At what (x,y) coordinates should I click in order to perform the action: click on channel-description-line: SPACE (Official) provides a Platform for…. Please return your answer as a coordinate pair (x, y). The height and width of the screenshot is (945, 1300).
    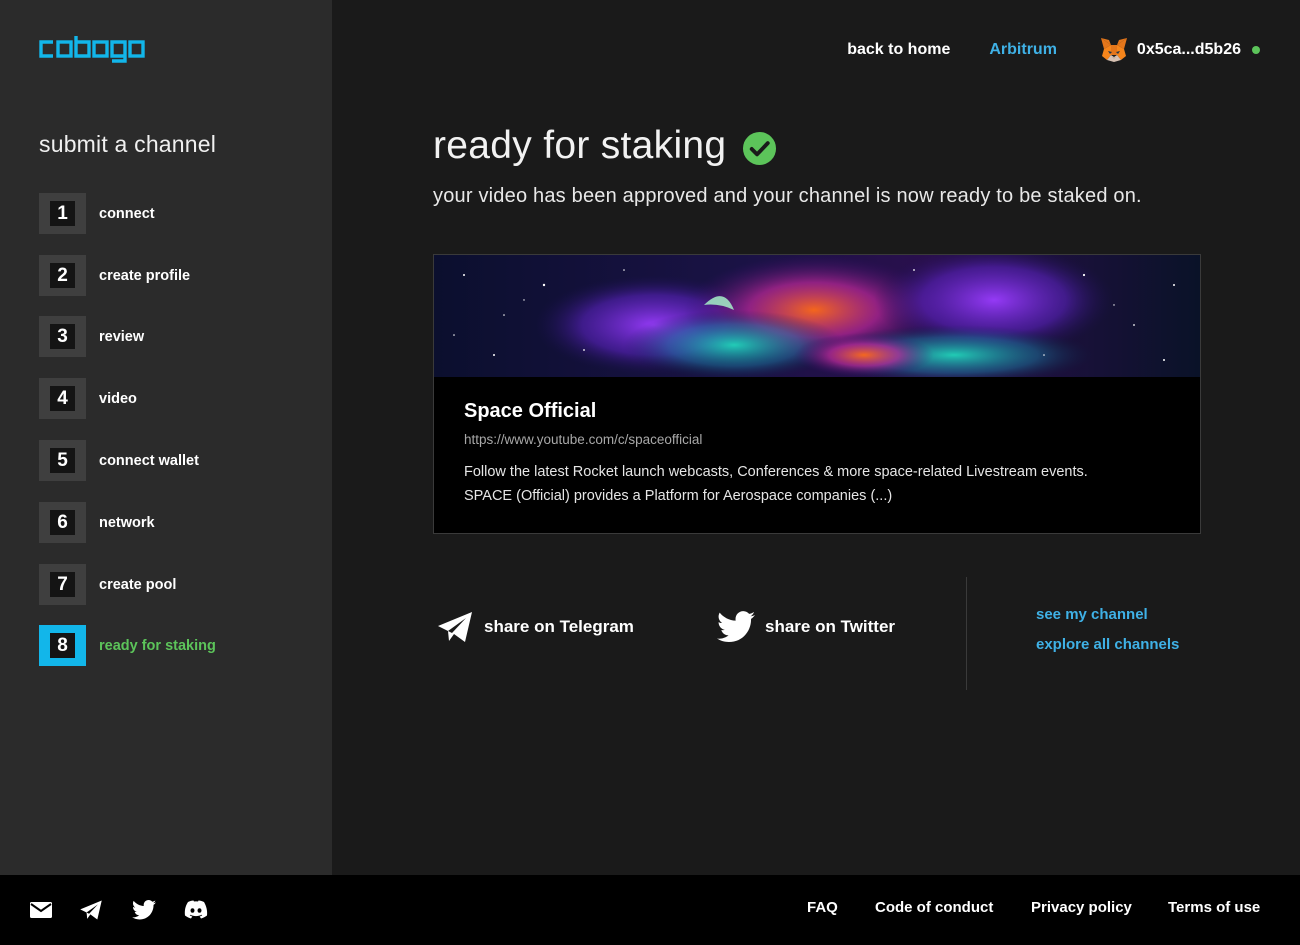
    Looking at the image, I should click on (678, 496).